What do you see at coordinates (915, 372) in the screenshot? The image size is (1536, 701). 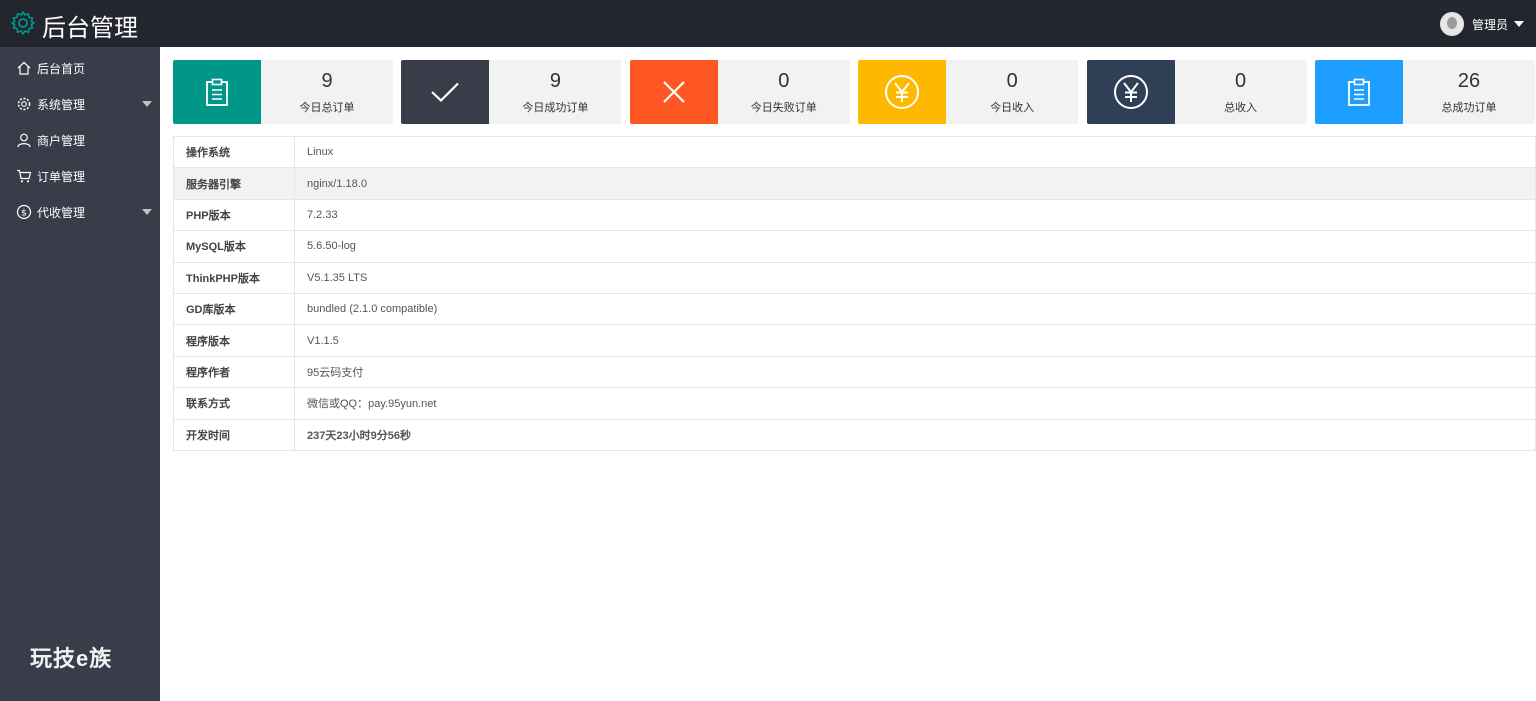 I see `info-value: 95云码支付` at bounding box center [915, 372].